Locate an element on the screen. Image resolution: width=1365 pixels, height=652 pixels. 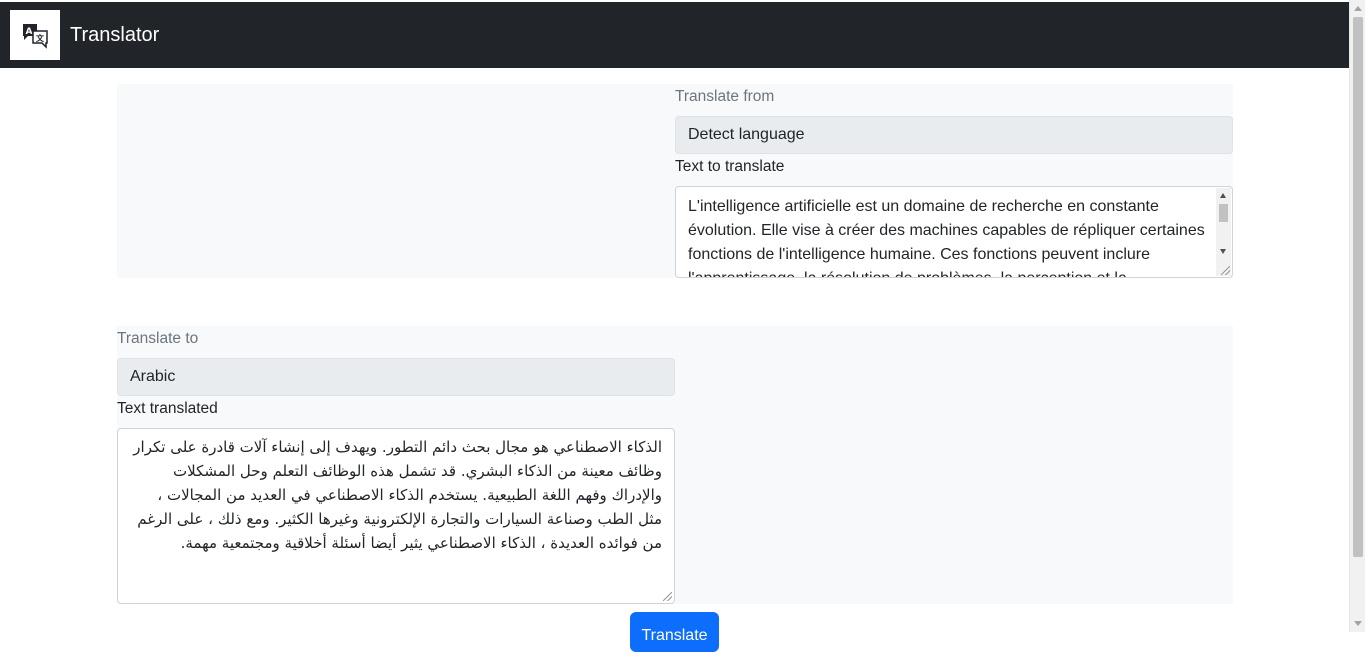
target-language-value: Arabic is located at coordinates (153, 376).